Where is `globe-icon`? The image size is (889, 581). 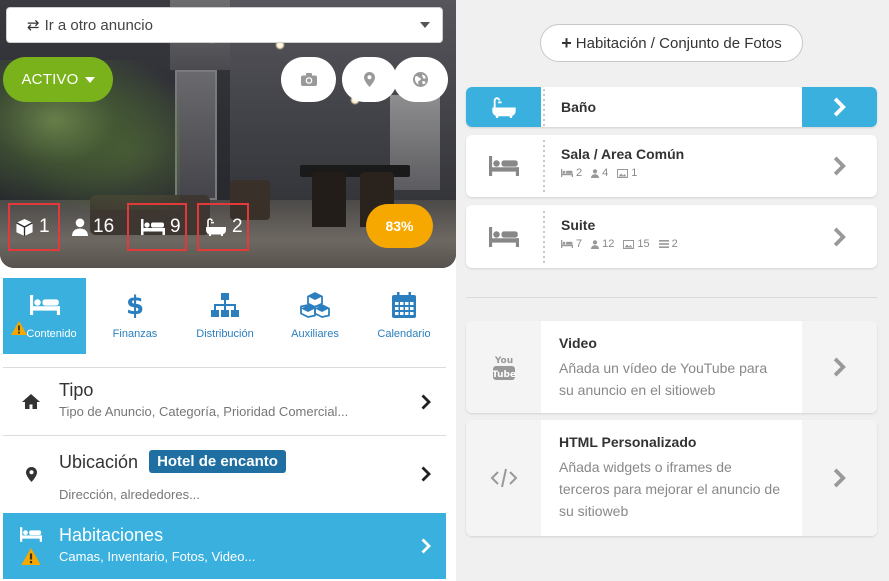 globe-icon is located at coordinates (420, 79).